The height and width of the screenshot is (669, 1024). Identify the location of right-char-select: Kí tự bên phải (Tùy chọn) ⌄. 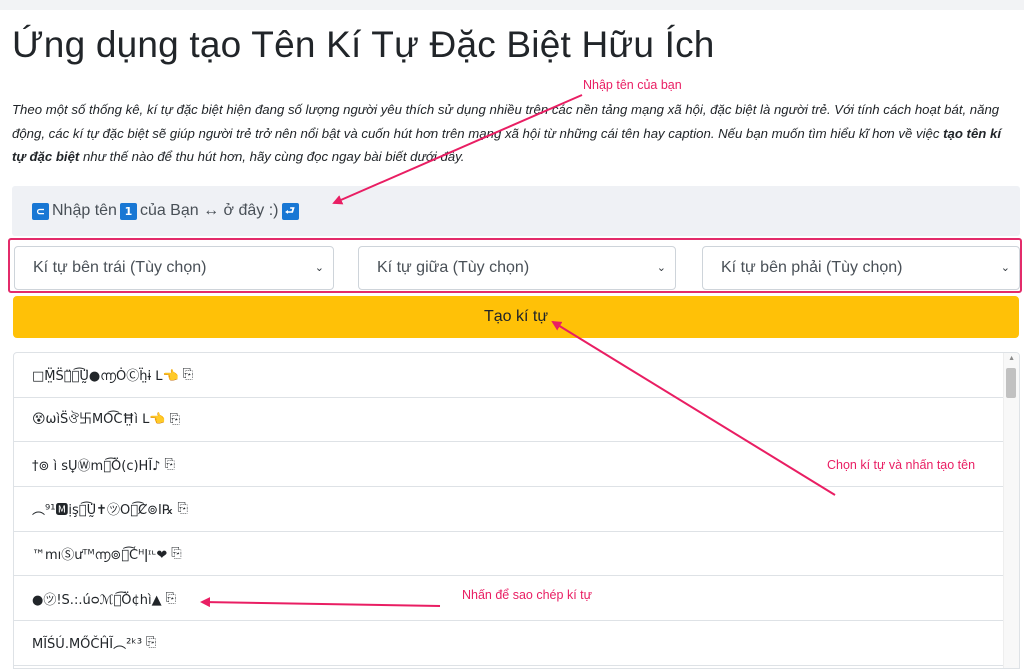
(861, 268).